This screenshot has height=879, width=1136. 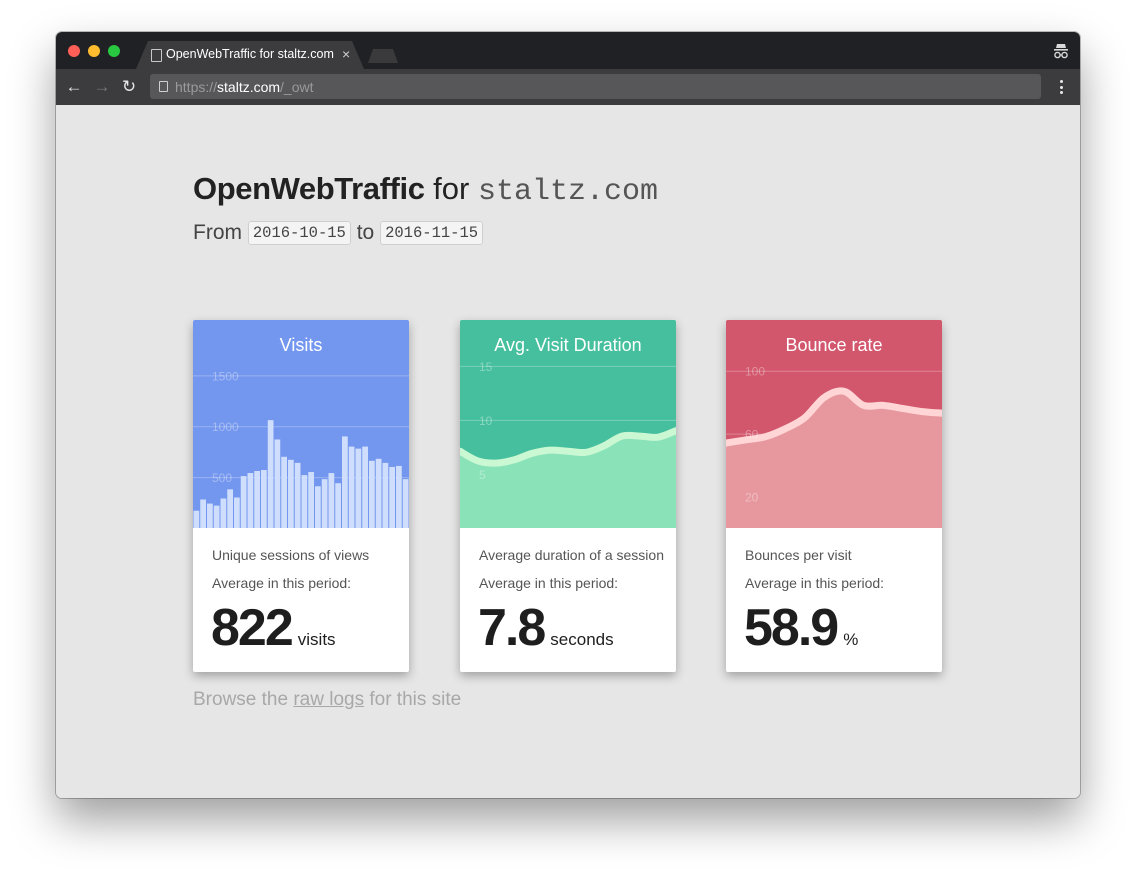 What do you see at coordinates (568, 345) in the screenshot?
I see `duration-card-title: Avg. Visit Duration` at bounding box center [568, 345].